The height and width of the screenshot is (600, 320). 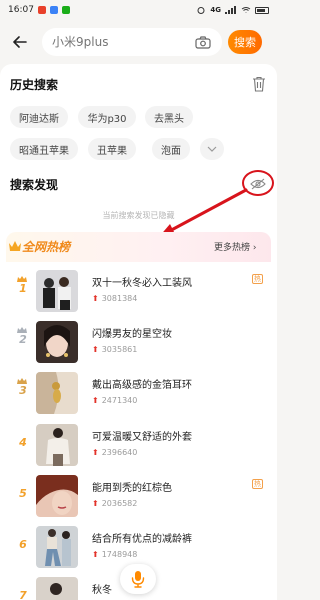 I want to click on hot-list-item: 5 能用到秃的红棕色 ⬆ 2036582 热, so click(x=138, y=497).